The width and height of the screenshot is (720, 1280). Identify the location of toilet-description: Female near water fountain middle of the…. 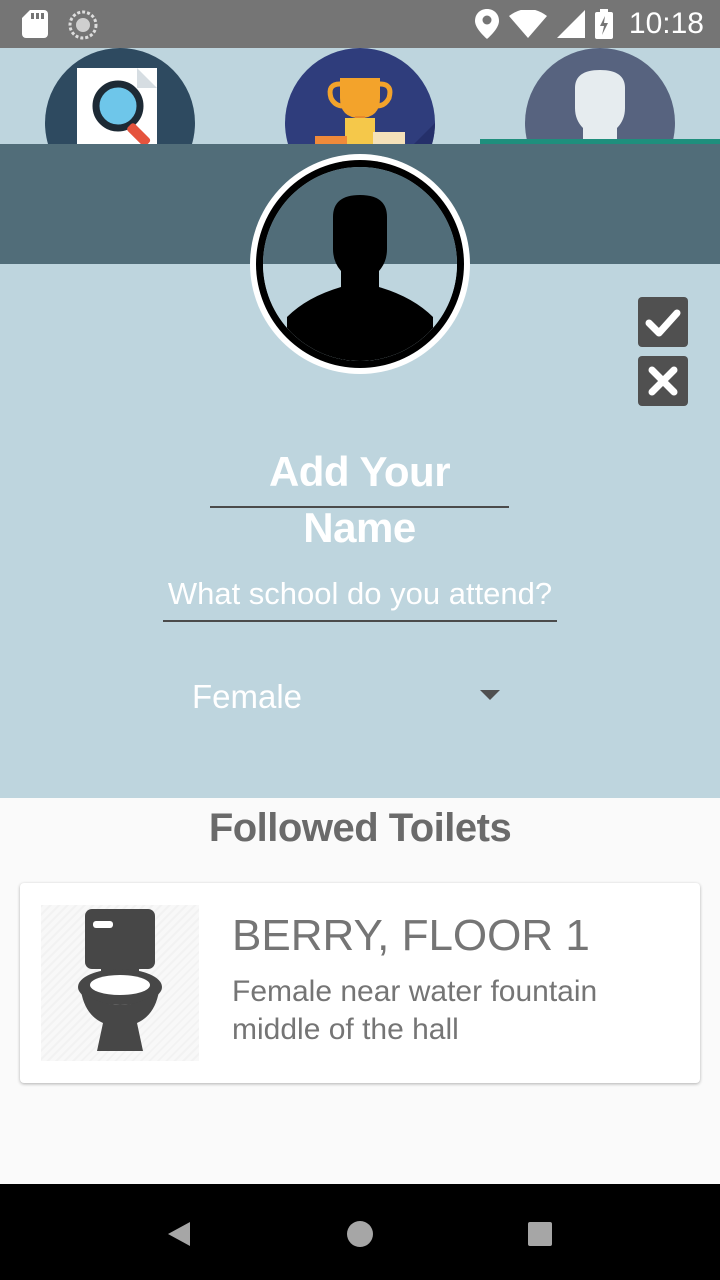
(415, 1010).